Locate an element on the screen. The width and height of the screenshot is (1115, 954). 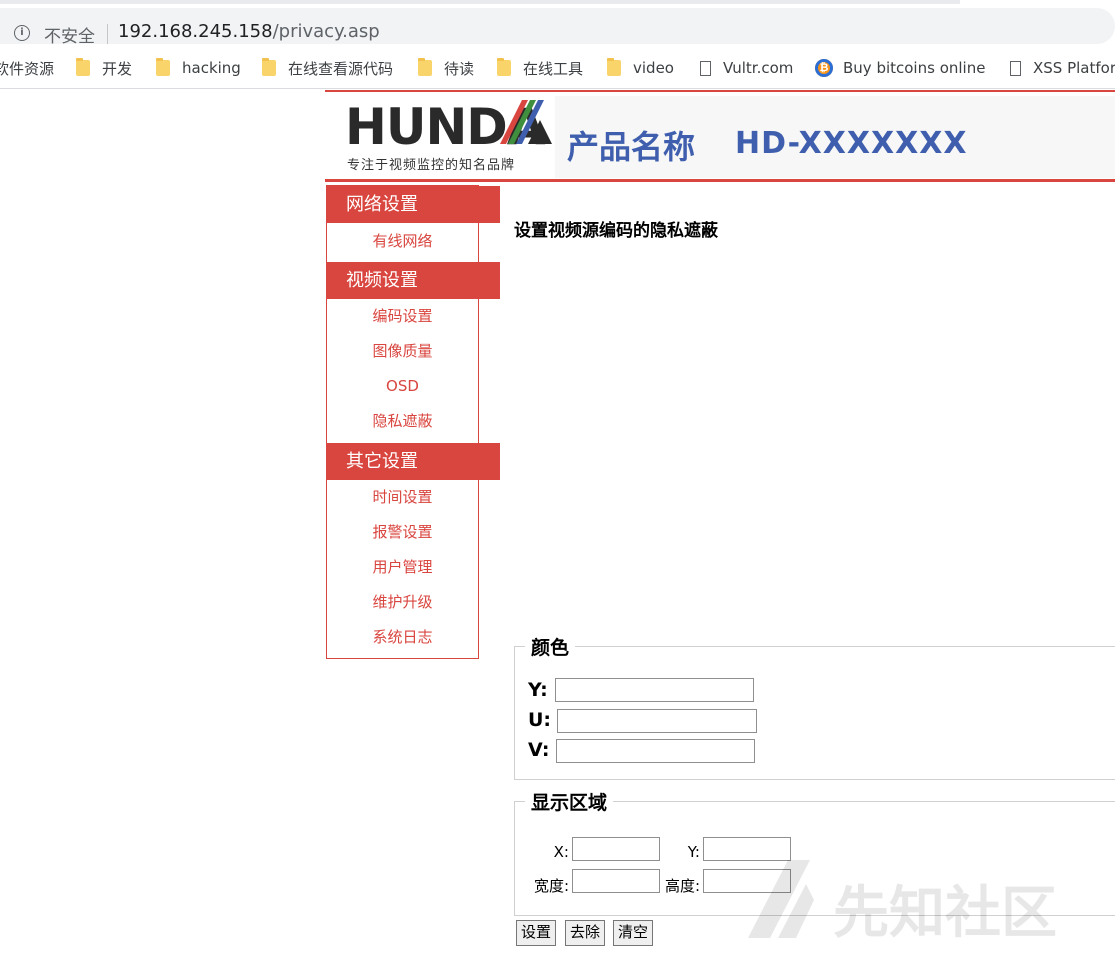
sidebar-item-system-log: 系统日志 is located at coordinates (402, 637).